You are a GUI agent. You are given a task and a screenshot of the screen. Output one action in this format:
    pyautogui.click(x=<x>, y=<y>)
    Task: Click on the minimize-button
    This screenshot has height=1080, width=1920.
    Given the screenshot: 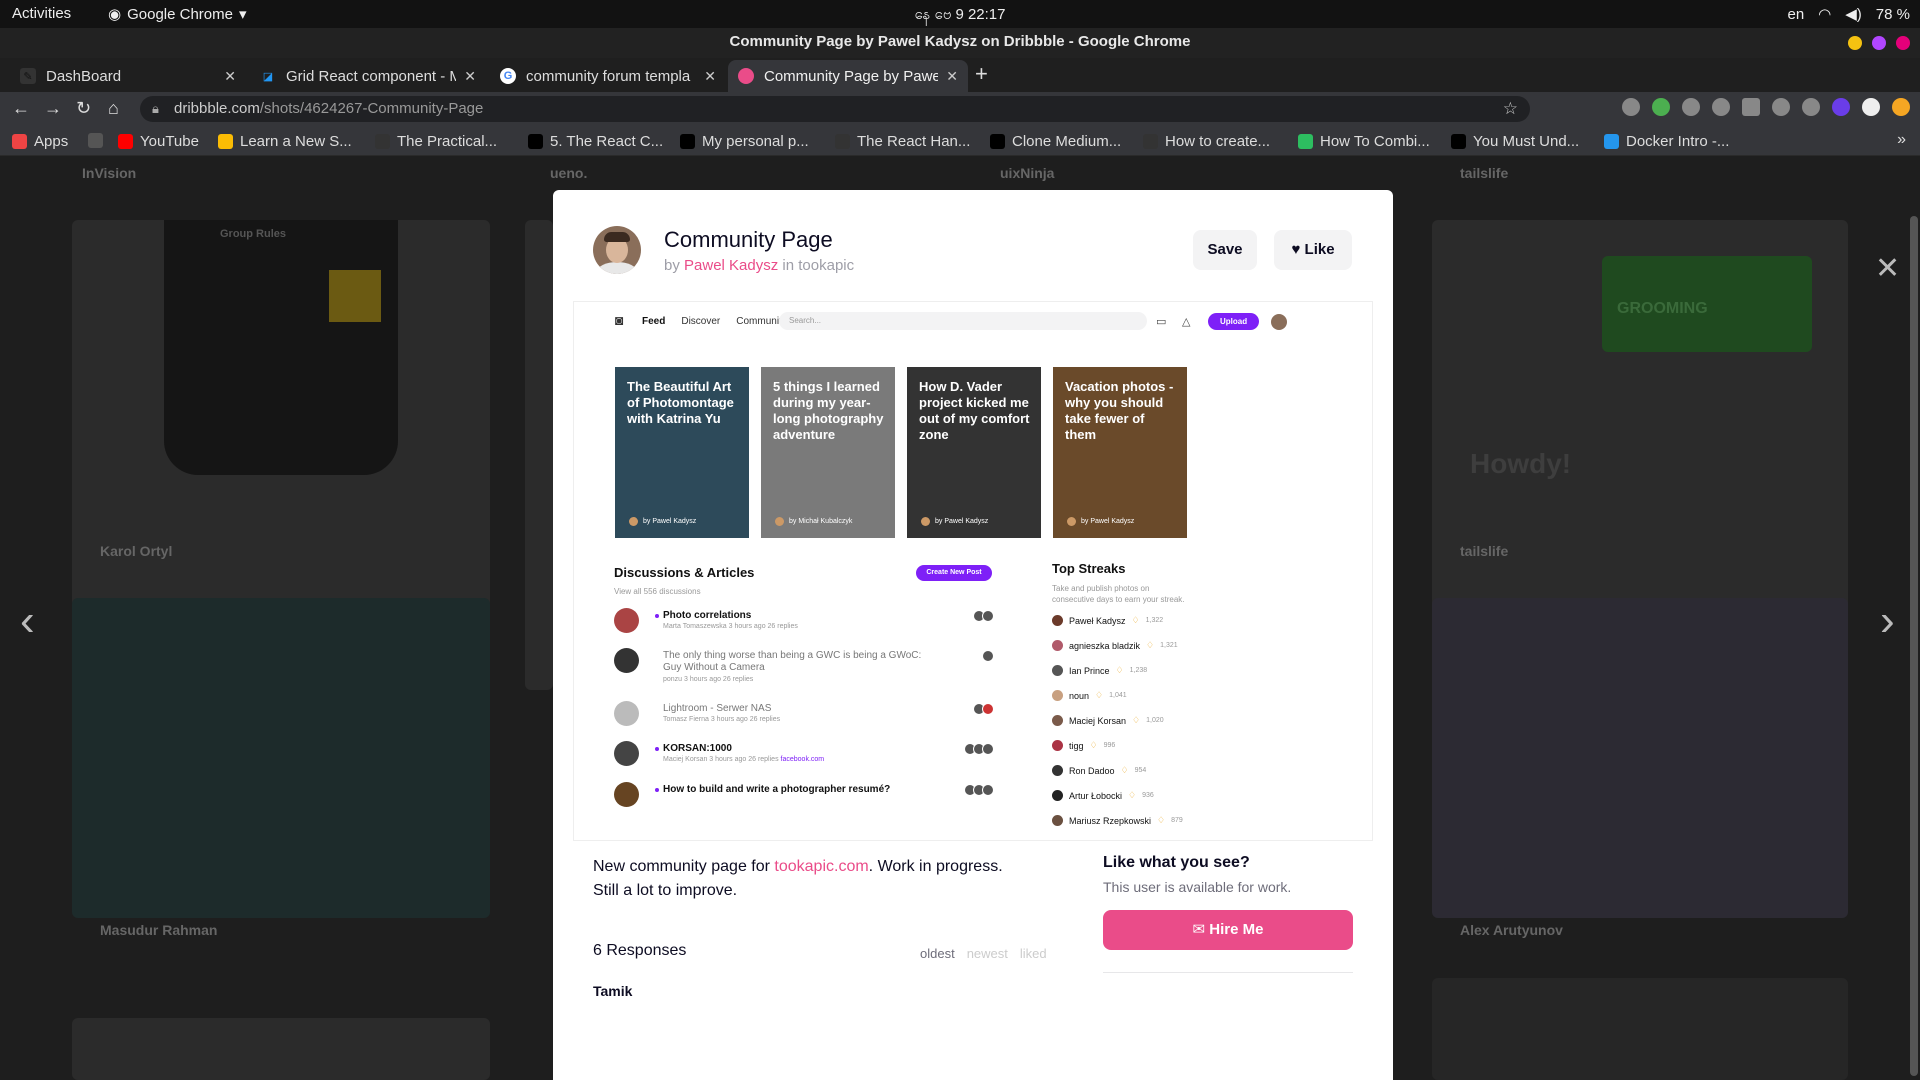 What is the action you would take?
    pyautogui.click(x=1855, y=43)
    